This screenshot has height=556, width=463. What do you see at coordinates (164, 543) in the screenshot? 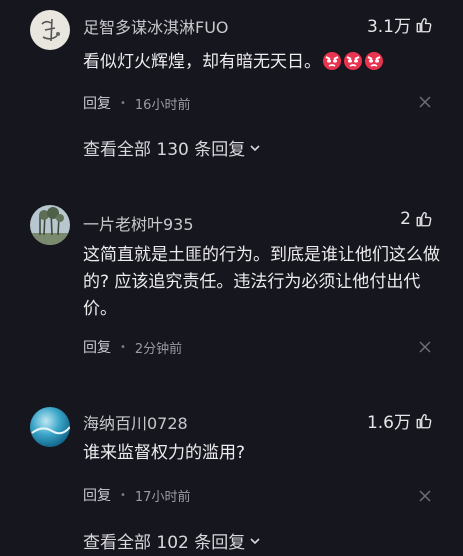
I see `view-replies-label: 查看全部 102 条回复` at bounding box center [164, 543].